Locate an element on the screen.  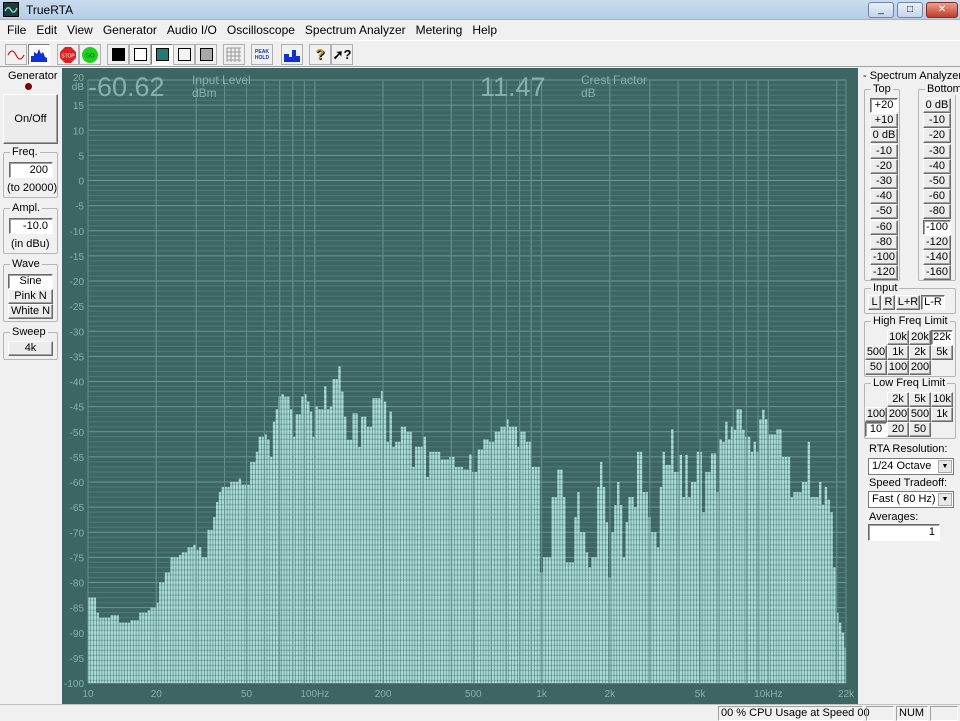
top-level-button: -40 is located at coordinates (884, 197).